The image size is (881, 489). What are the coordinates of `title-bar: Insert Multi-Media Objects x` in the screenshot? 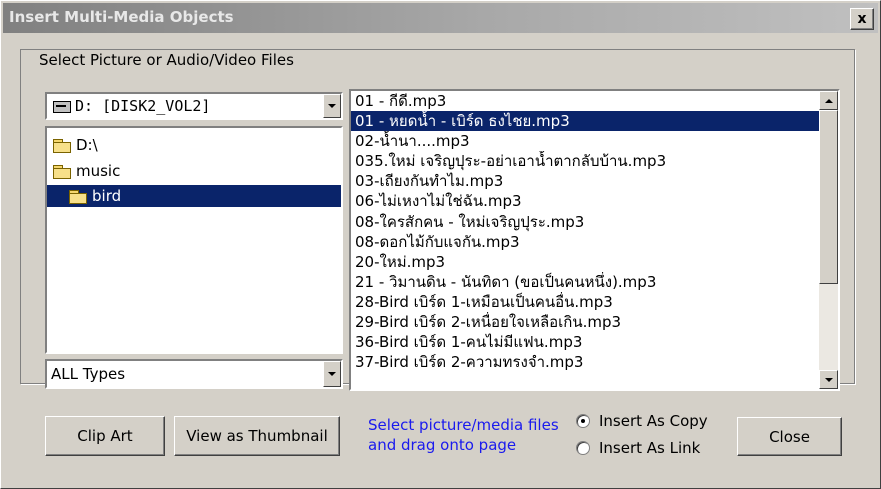 It's located at (440, 18).